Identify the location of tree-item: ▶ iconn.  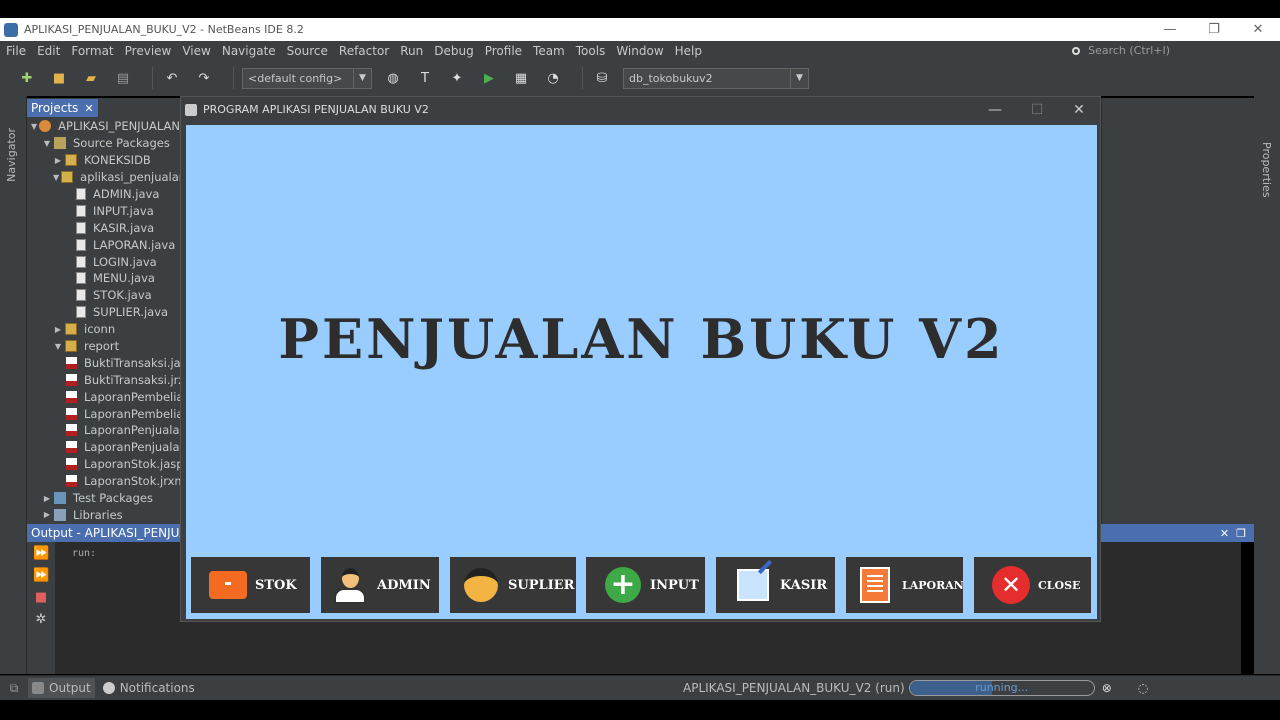
(103, 329).